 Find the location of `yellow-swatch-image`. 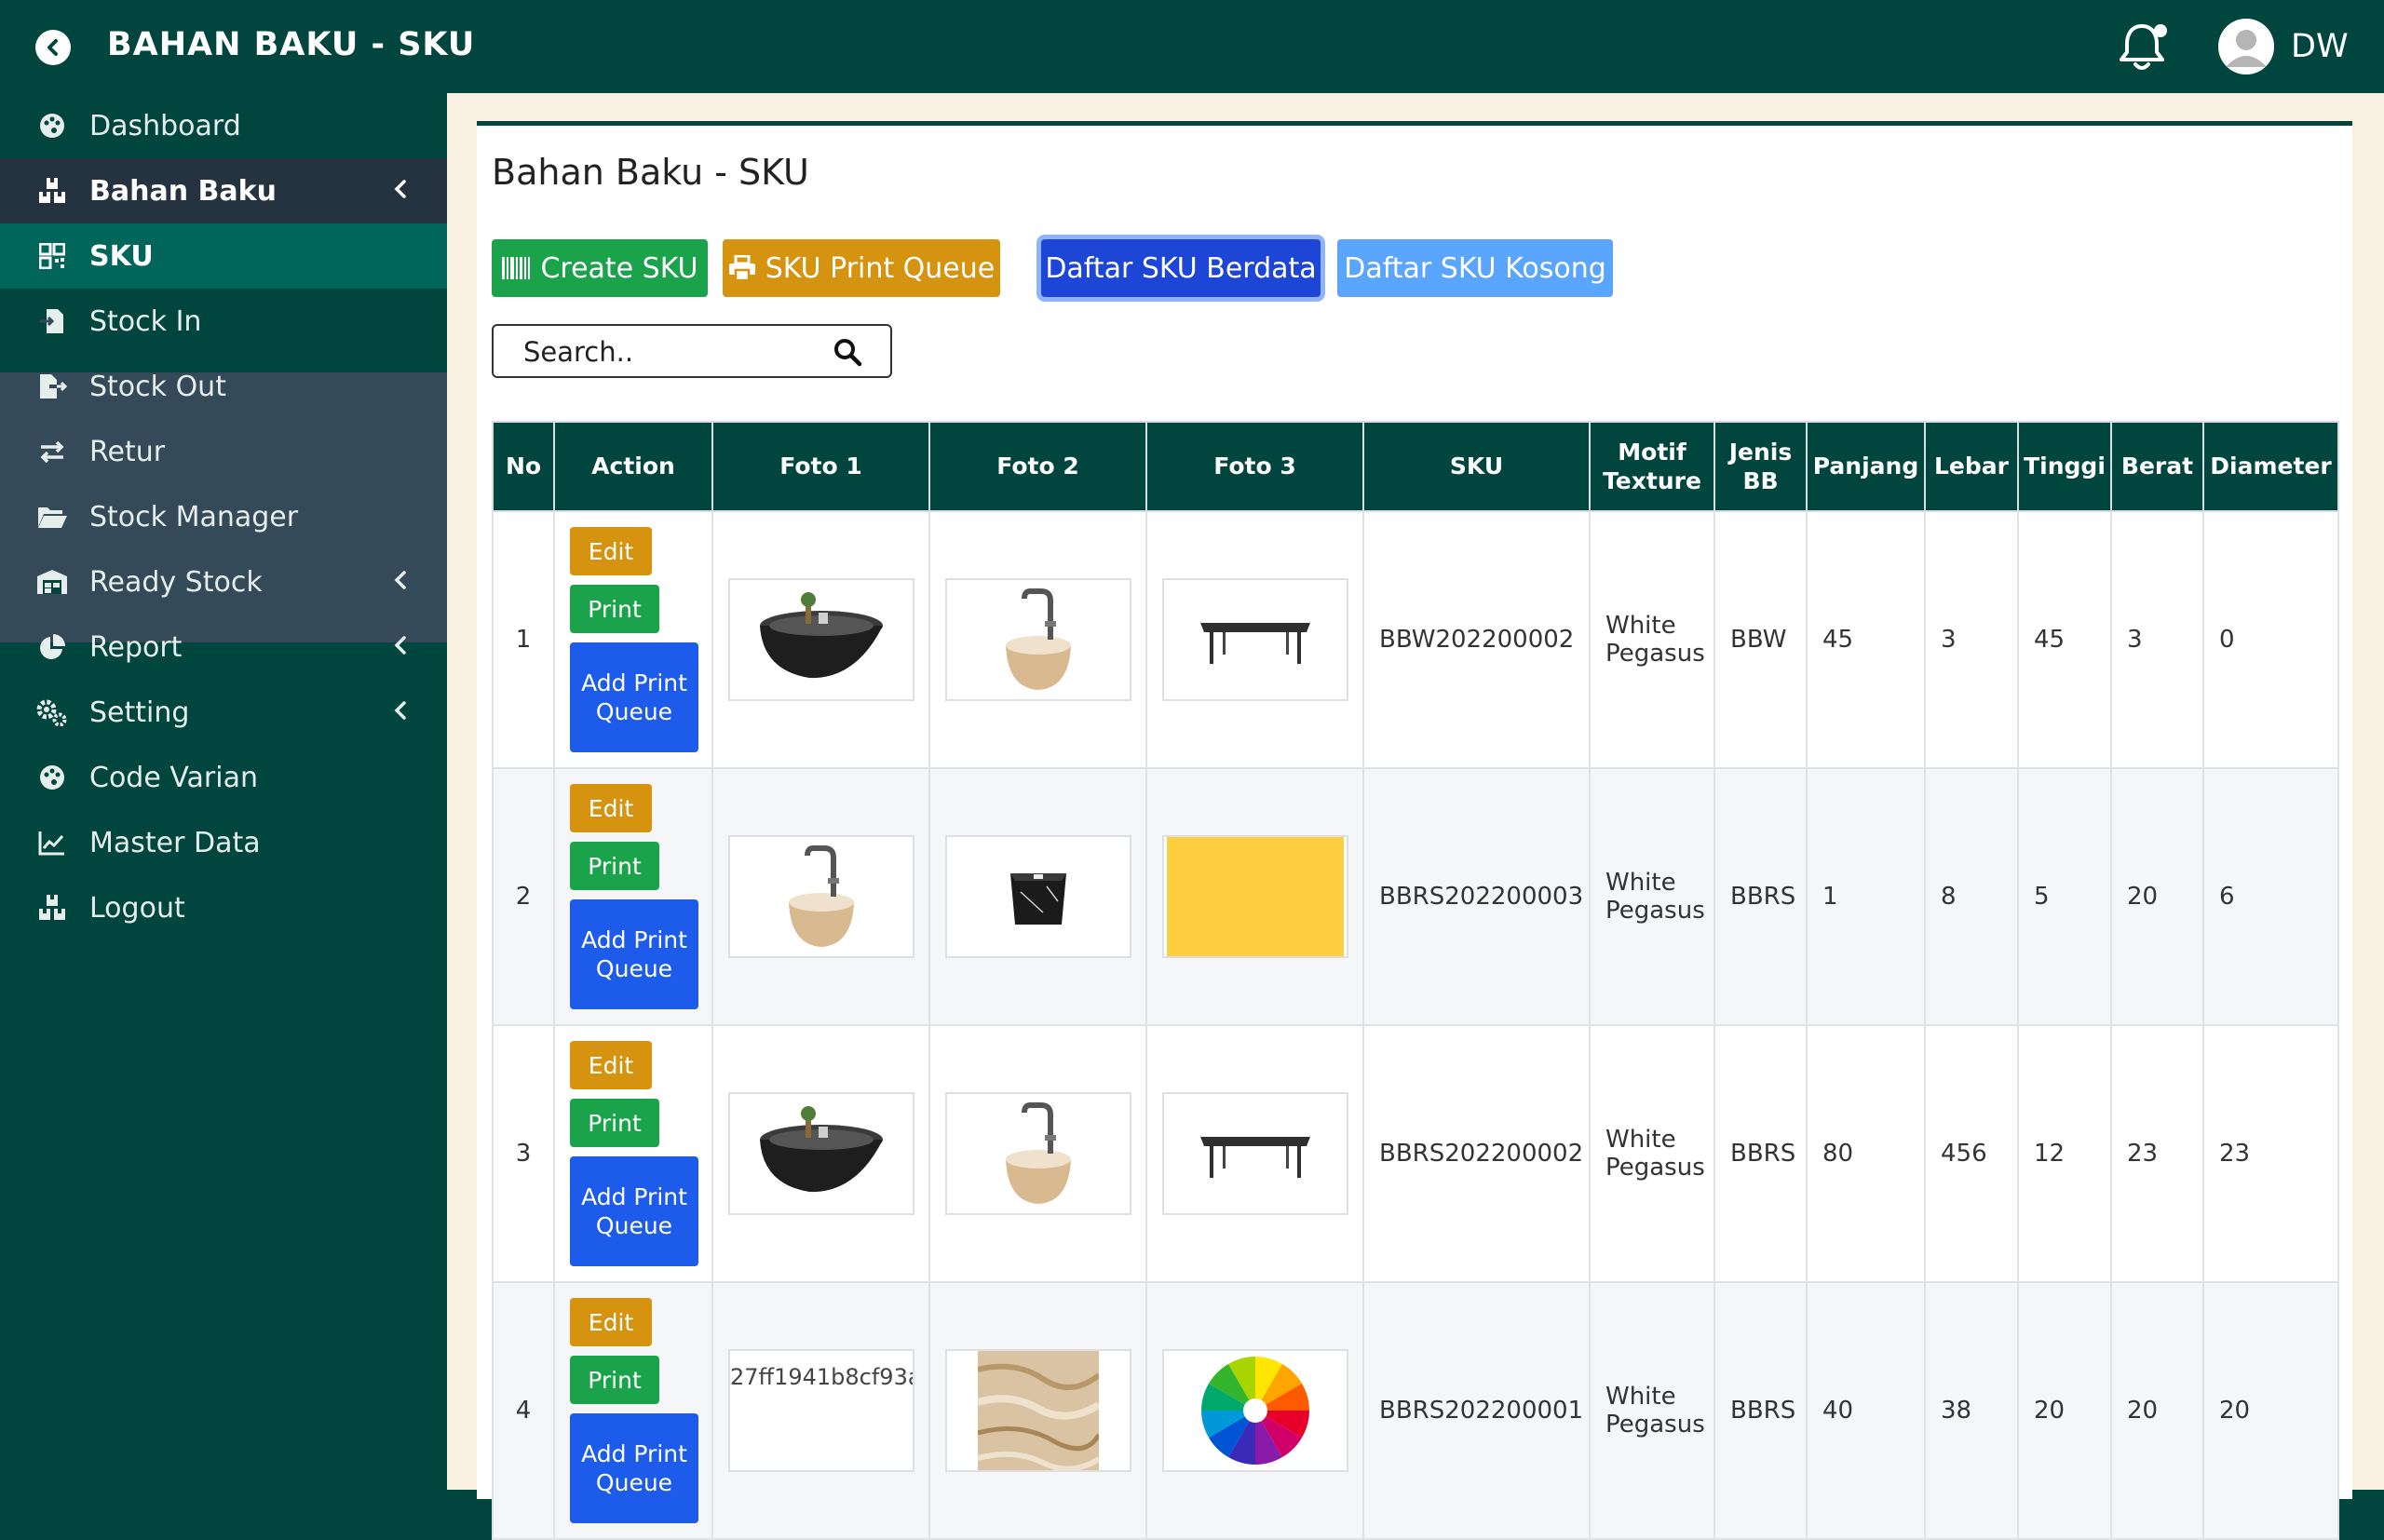

yellow-swatch-image is located at coordinates (1255, 897).